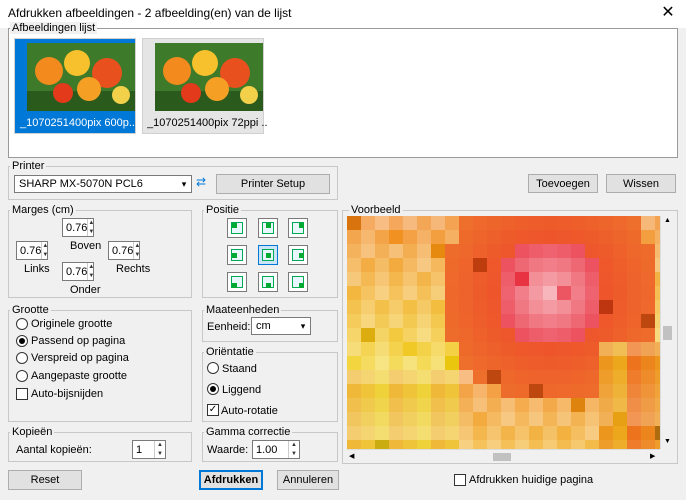 Image resolution: width=686 pixels, height=500 pixels. Describe the element at coordinates (85, 290) in the screenshot. I see `margin-bottom-label: Onder` at that location.